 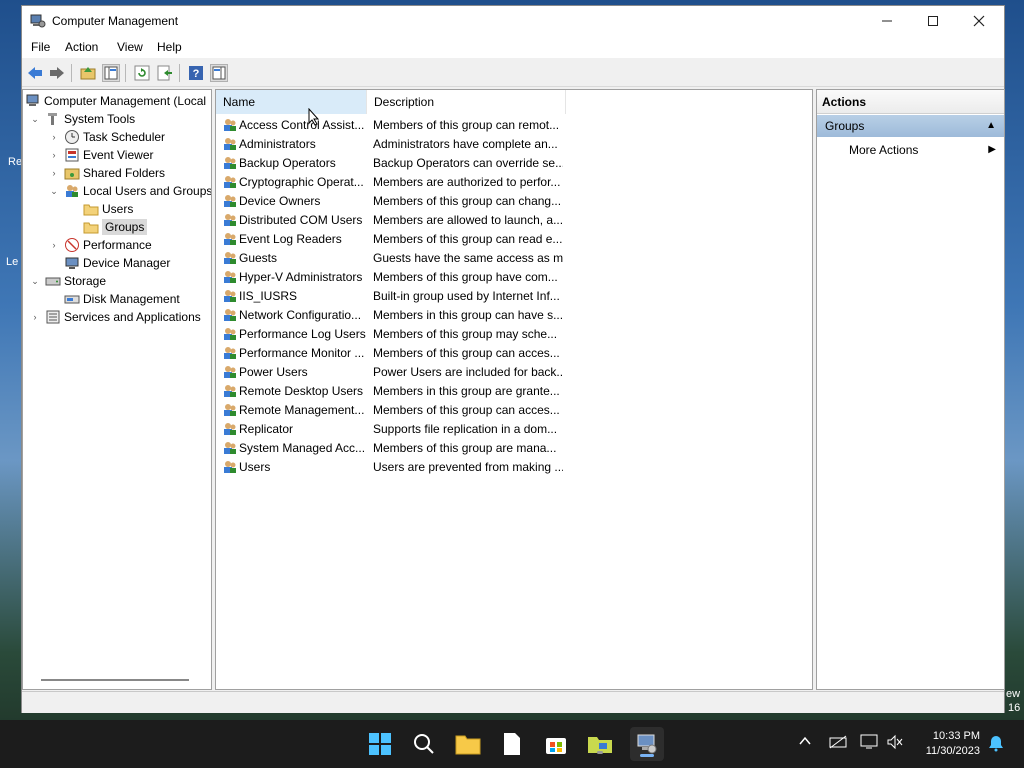 What do you see at coordinates (805, 742) in the screenshot?
I see `show-hidden-icons-button` at bounding box center [805, 742].